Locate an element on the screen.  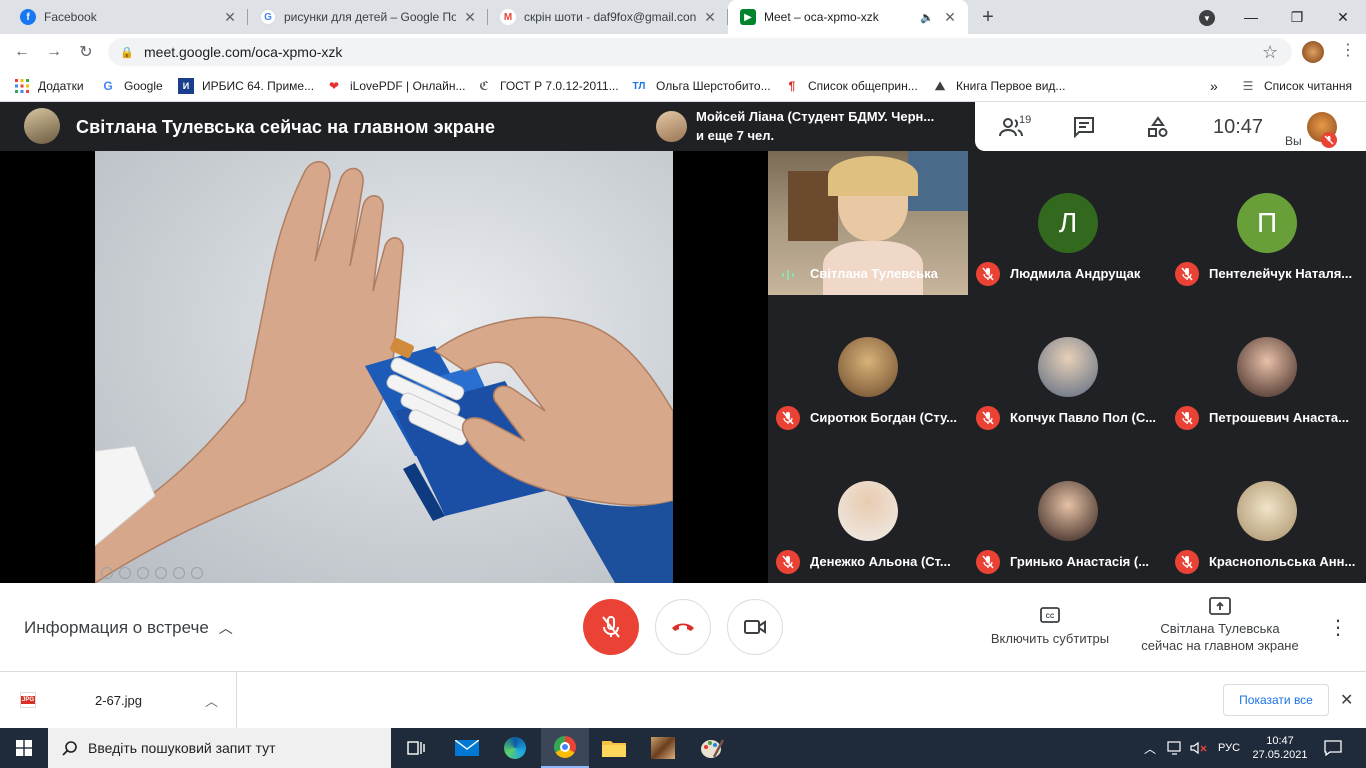
taskbar-date: 27.05.2021 is located at coordinates (1280, 755).